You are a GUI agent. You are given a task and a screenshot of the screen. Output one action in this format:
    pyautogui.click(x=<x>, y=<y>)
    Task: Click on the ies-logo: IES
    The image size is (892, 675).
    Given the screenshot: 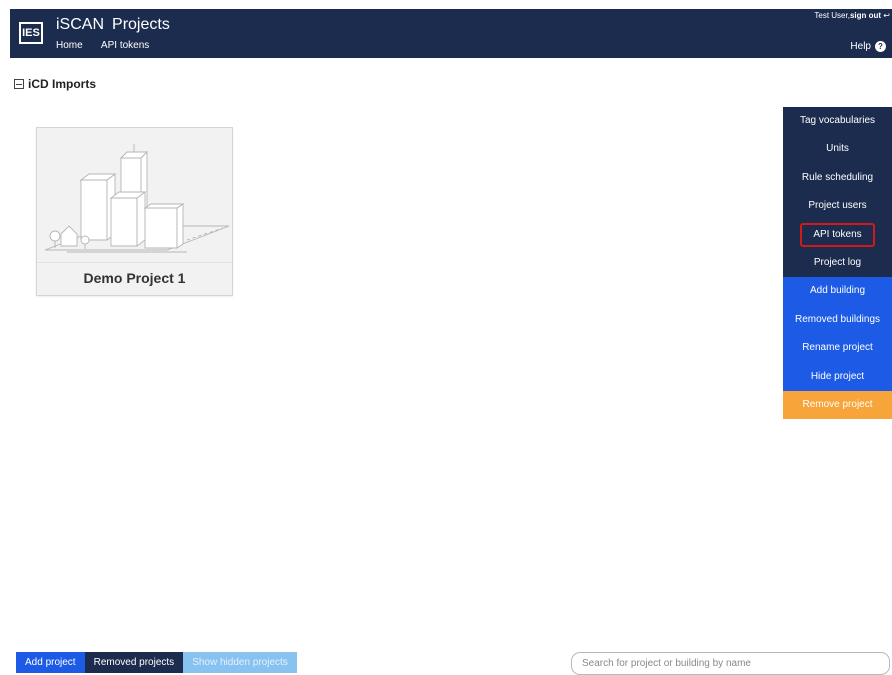 What is the action you would take?
    pyautogui.click(x=31, y=33)
    